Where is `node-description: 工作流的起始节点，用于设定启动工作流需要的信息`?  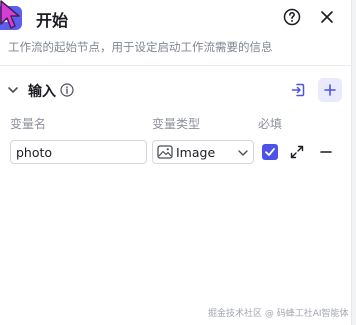
node-description: 工作流的起始节点，用于设定启动工作流需要的信息 is located at coordinates (140, 47).